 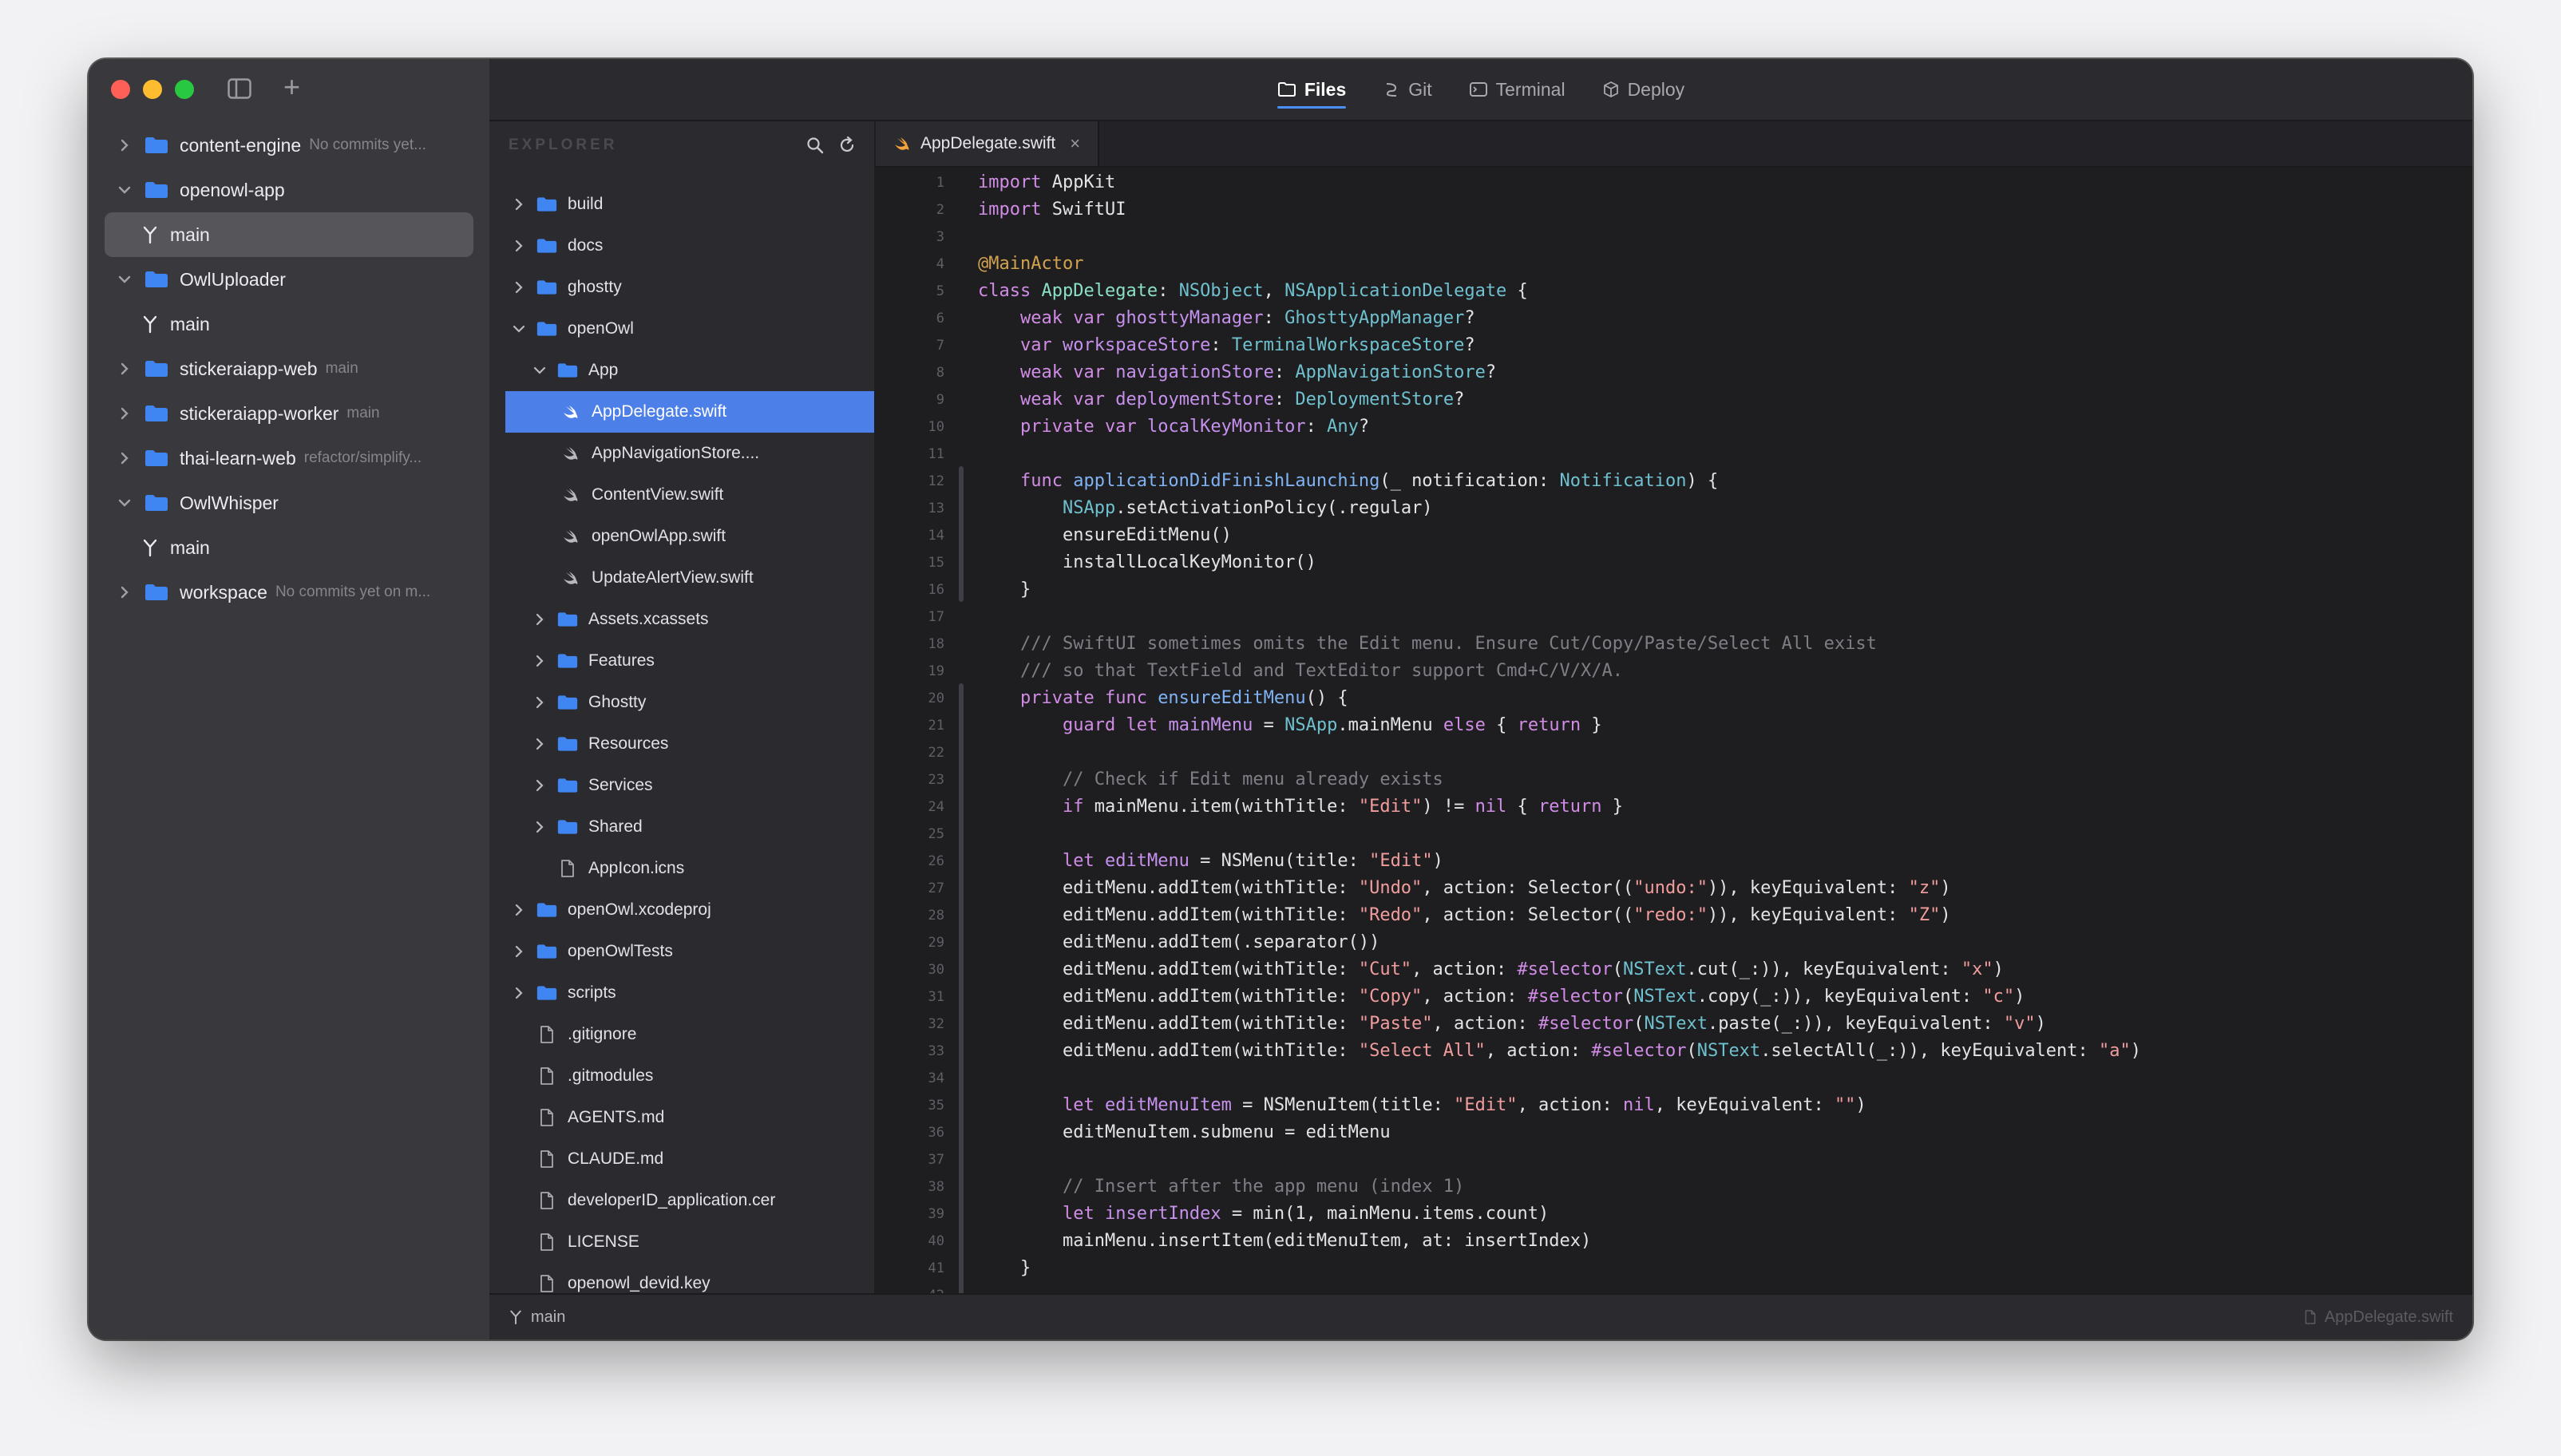 What do you see at coordinates (184, 89) in the screenshot?
I see `zoom-window-button` at bounding box center [184, 89].